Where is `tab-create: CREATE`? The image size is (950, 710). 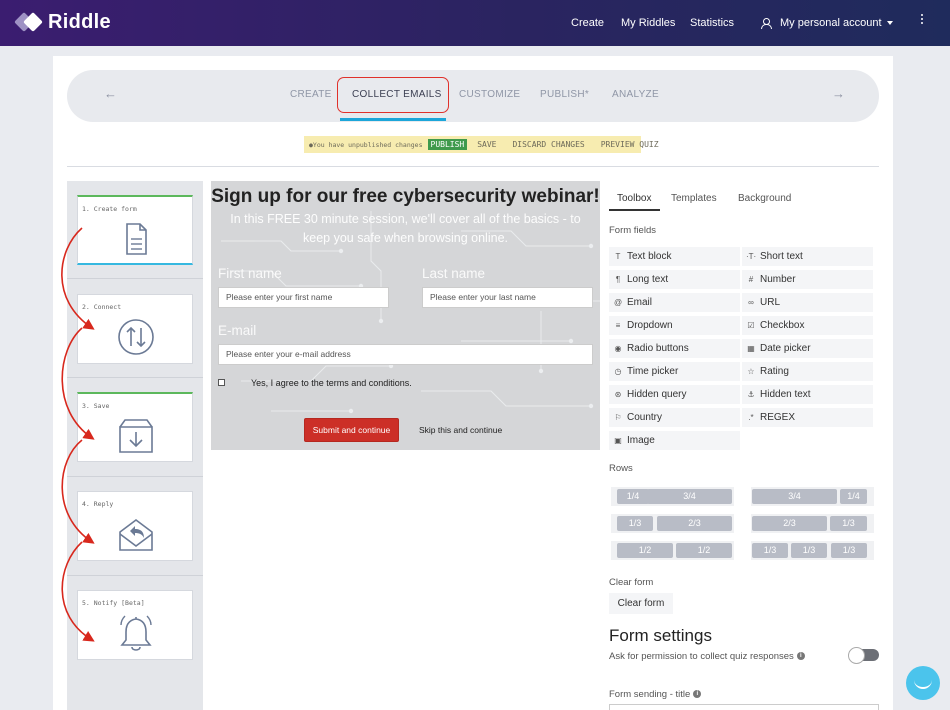 tab-create: CREATE is located at coordinates (311, 94).